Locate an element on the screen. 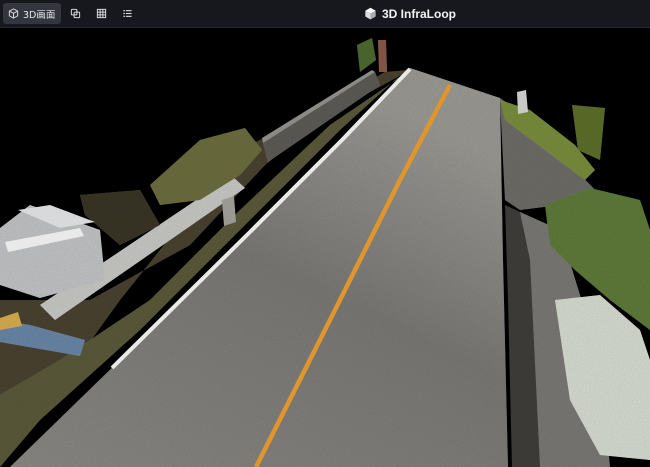 Image resolution: width=650 pixels, height=467 pixels. view-3d-label: 3D画面 is located at coordinates (39, 15).